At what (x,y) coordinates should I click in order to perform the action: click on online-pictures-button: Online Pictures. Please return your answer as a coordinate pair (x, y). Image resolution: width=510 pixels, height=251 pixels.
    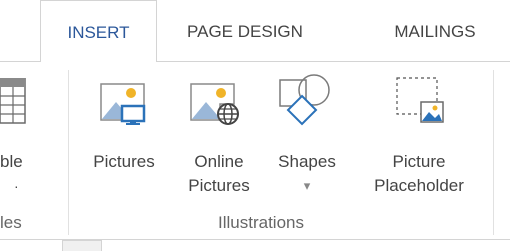
    Looking at the image, I should click on (219, 137).